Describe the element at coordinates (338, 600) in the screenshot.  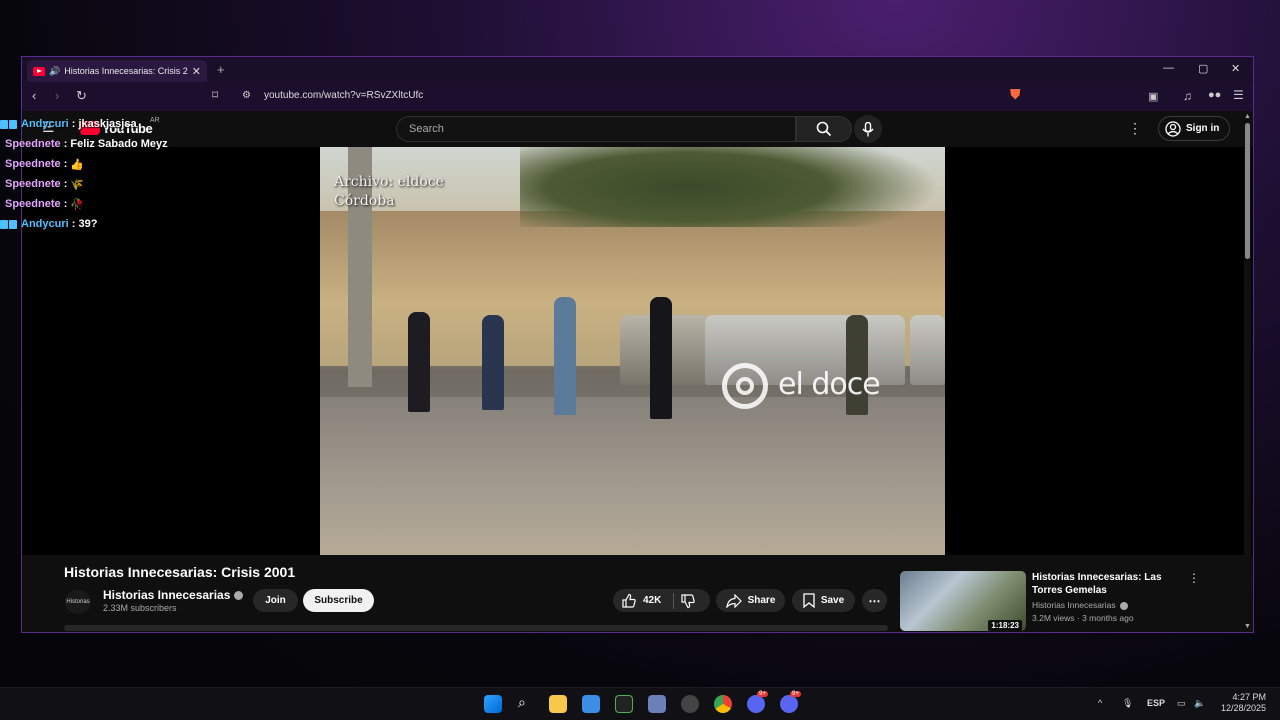
I see `subscribe-button: Subscribe` at that location.